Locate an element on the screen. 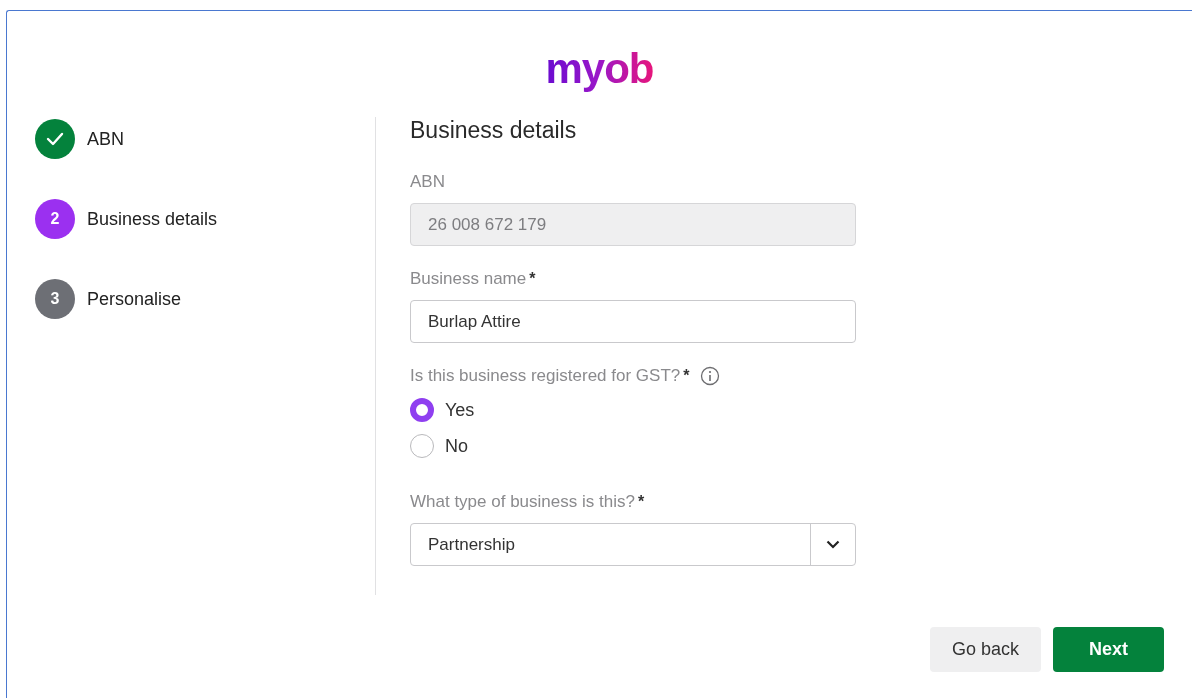 This screenshot has height=698, width=1192. checkmark-icon is located at coordinates (55, 139).